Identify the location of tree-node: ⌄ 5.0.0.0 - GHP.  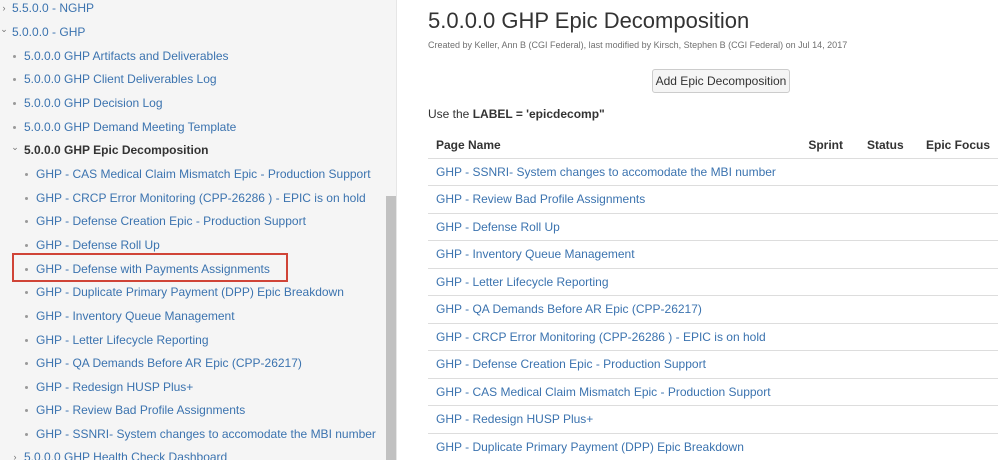
(42, 32).